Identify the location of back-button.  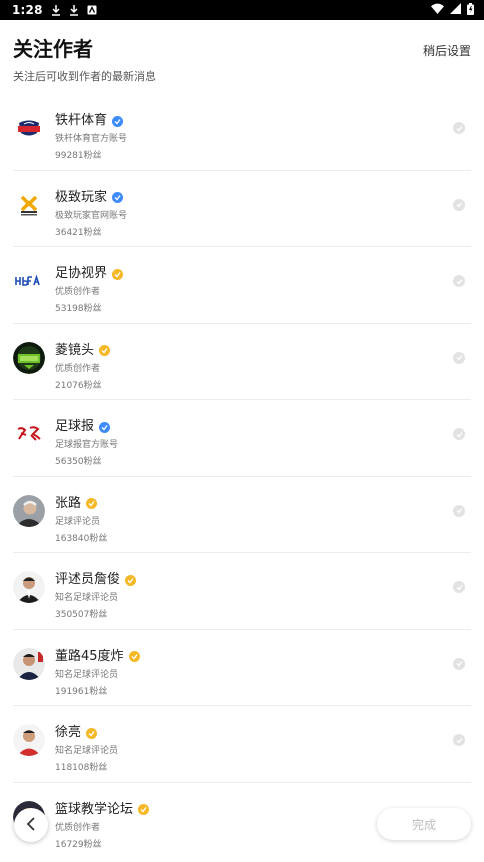
(31, 825).